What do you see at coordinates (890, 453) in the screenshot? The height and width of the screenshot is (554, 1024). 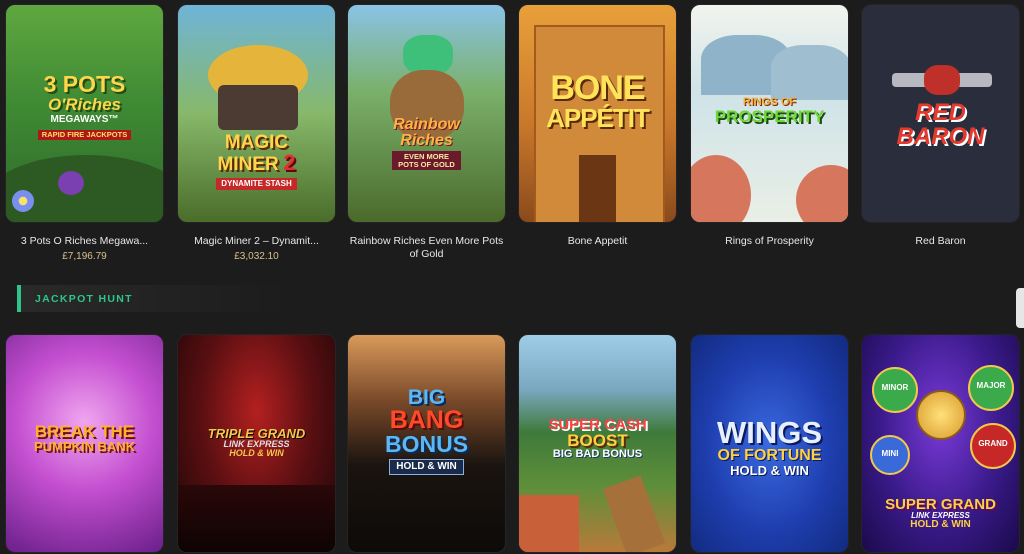 I see `badge-label: MINI` at bounding box center [890, 453].